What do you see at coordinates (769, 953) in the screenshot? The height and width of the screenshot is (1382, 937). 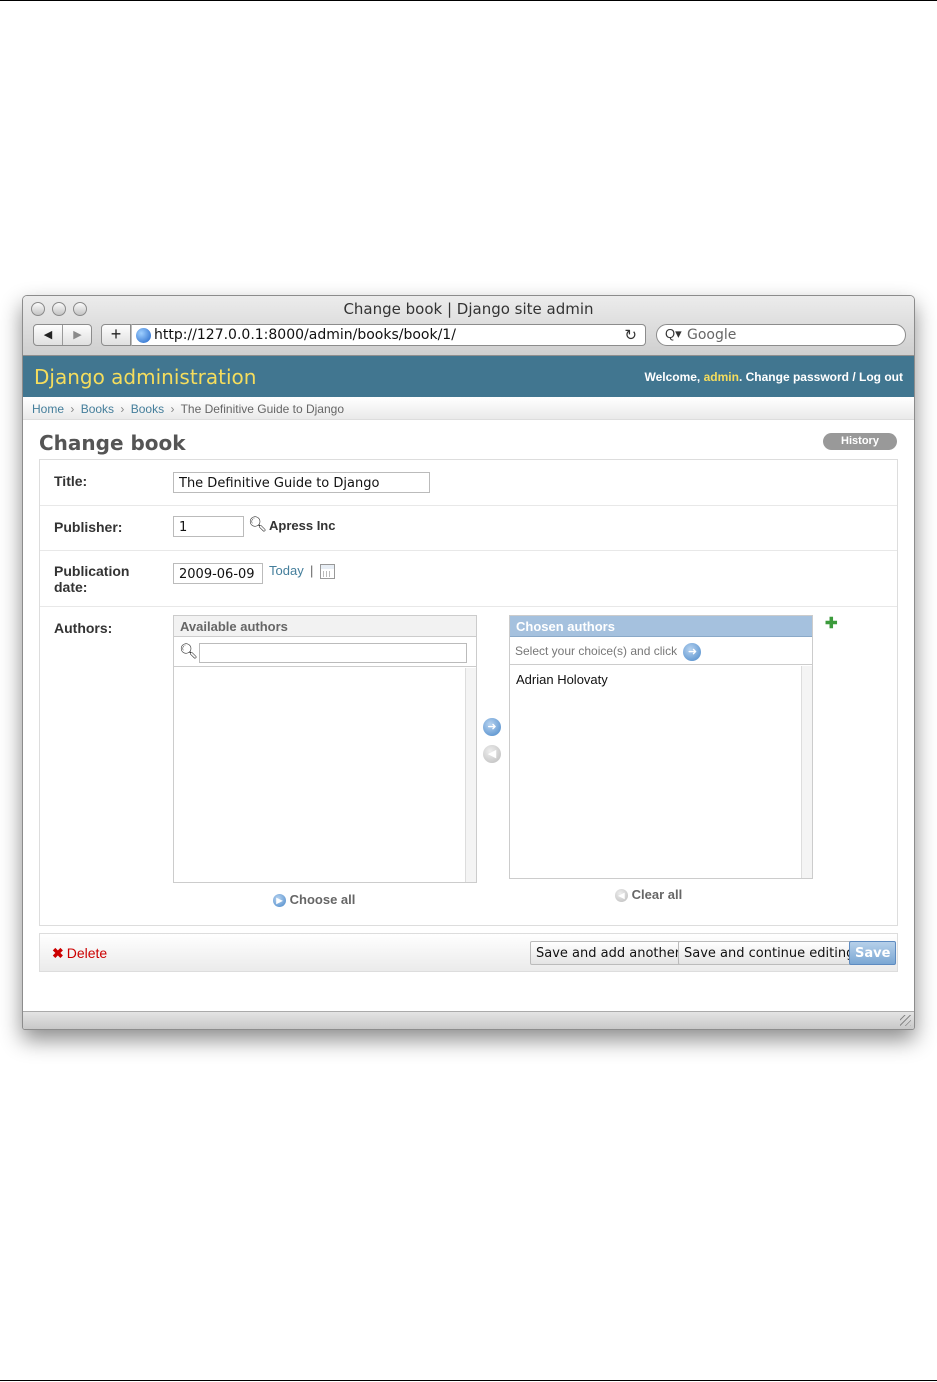 I see `save-and-continue-button: Save and continue editing` at bounding box center [769, 953].